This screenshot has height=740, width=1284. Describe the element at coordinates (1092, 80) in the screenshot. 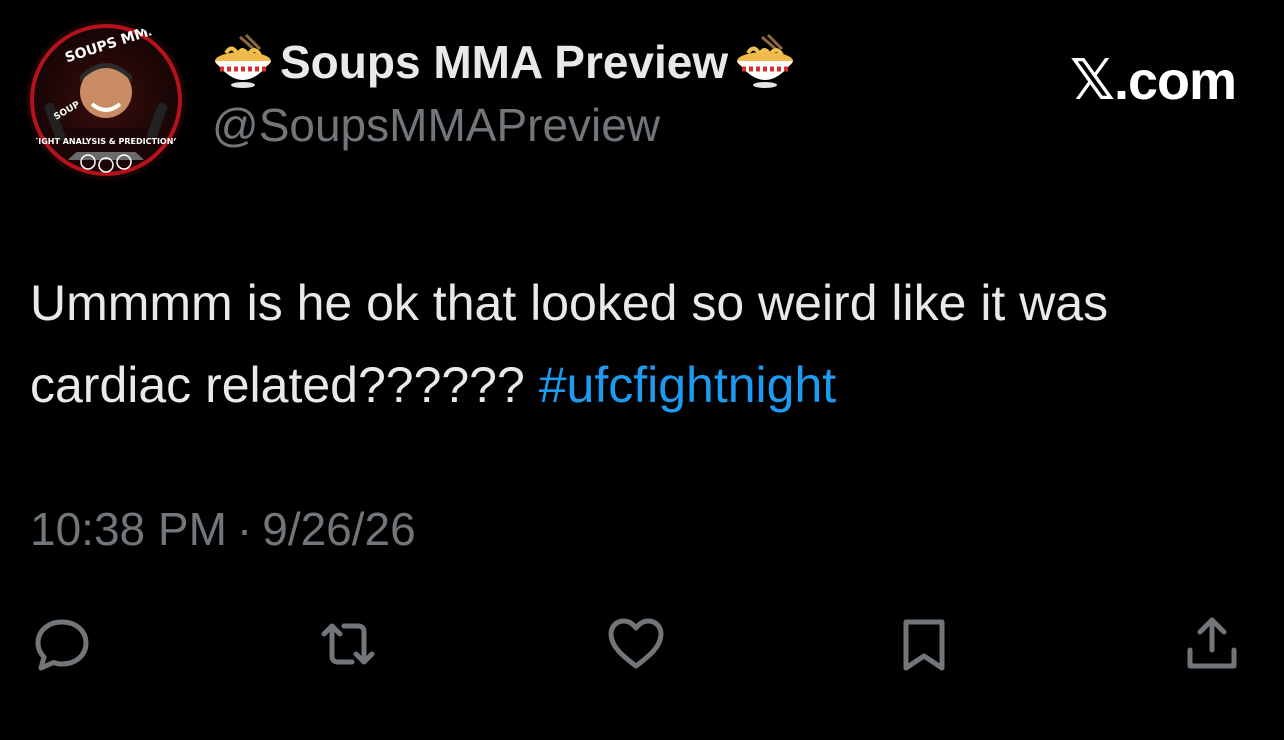

I see `x-logo-icon: 𝕏` at that location.